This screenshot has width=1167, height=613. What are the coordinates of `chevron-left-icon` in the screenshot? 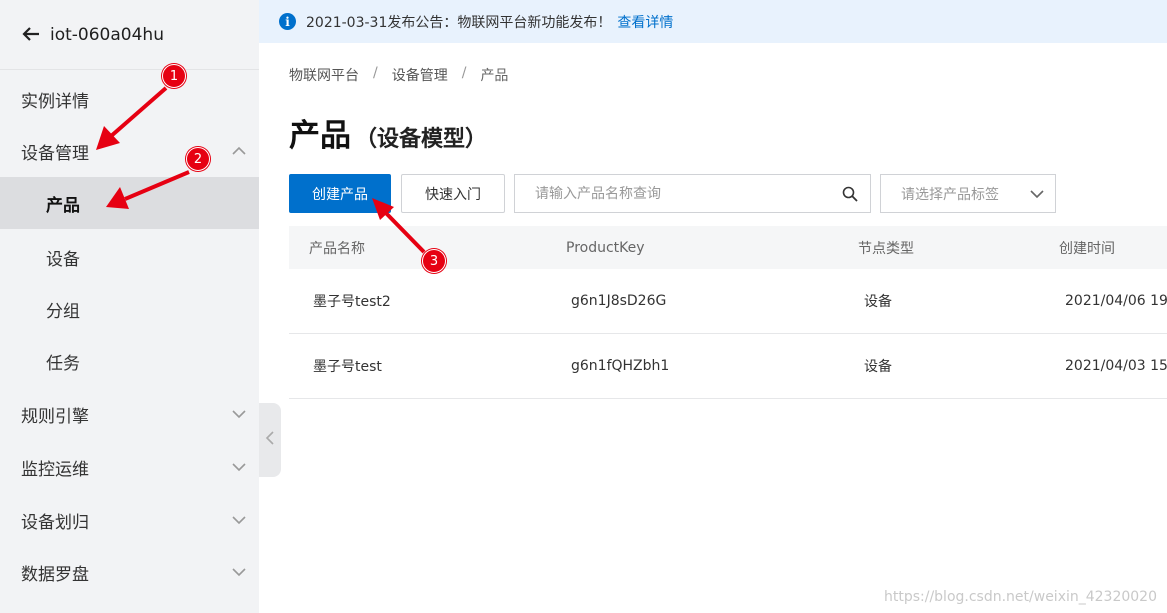 It's located at (270, 440).